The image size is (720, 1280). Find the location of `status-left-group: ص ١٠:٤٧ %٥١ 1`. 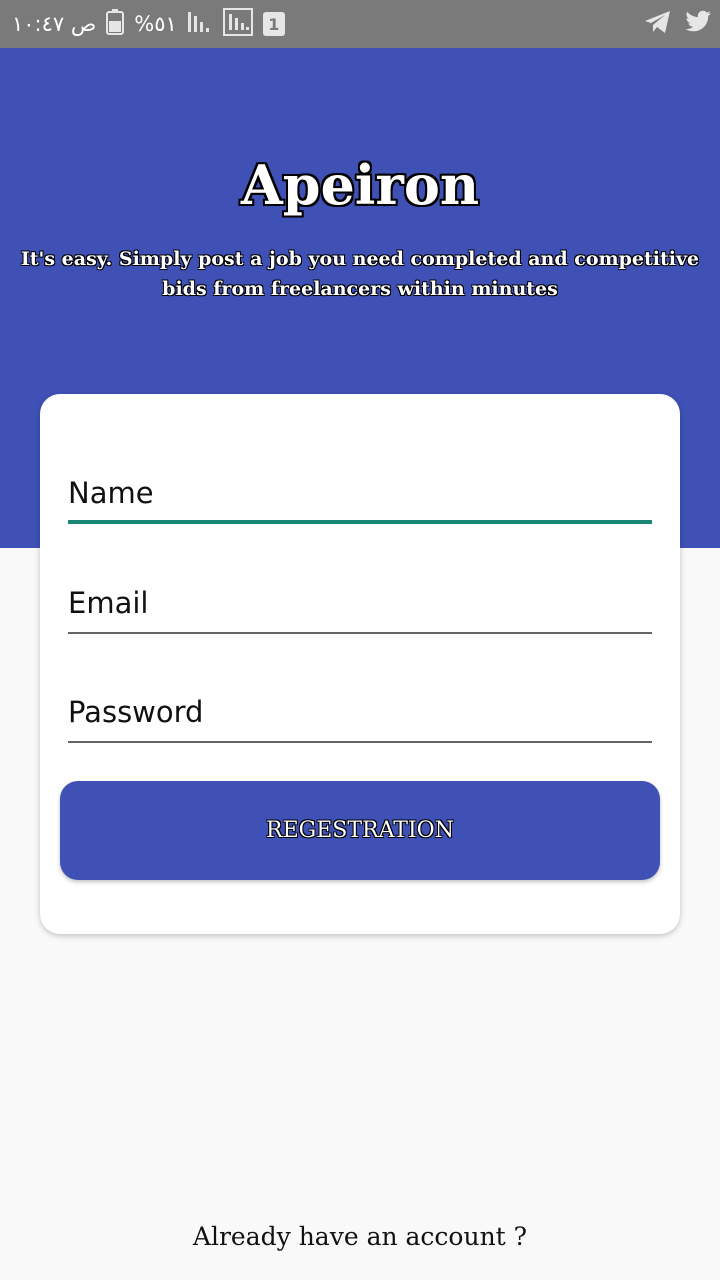

status-left-group: ص ١٠:٤٧ %٥١ 1 is located at coordinates (148, 24).